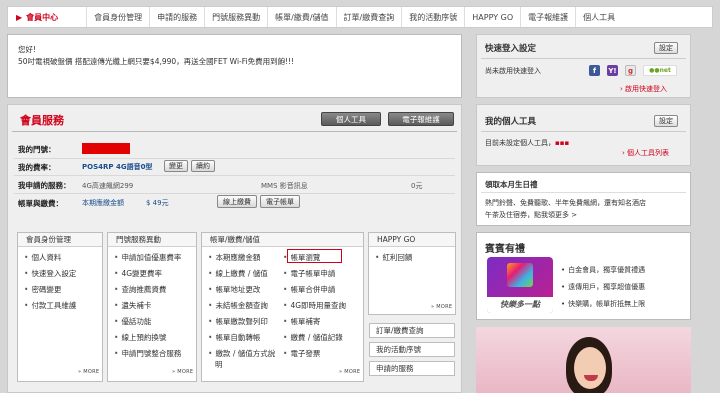 This screenshot has height=393, width=720. What do you see at coordinates (309, 289) in the screenshot?
I see `link-item: • 帳單合併申請` at bounding box center [309, 289].